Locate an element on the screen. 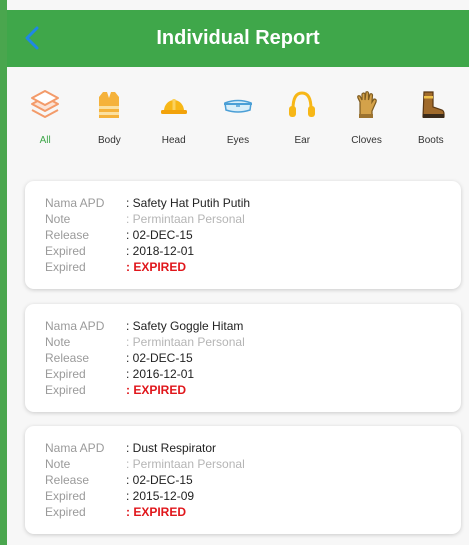  nama-apd-value: : Safety Goggle Hitam is located at coordinates (185, 326).